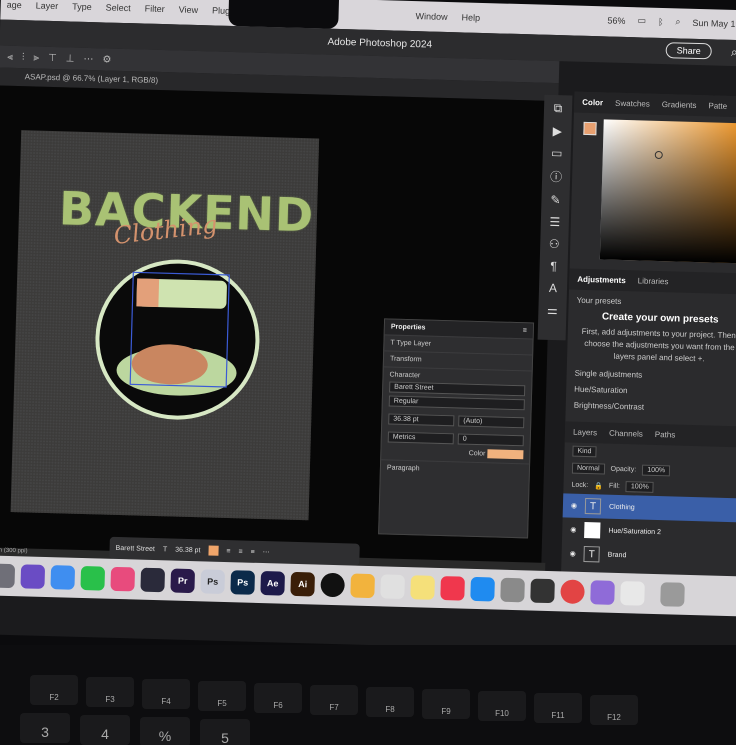  What do you see at coordinates (52, 57) in the screenshot?
I see `align-top-icon: ⊤` at bounding box center [52, 57].